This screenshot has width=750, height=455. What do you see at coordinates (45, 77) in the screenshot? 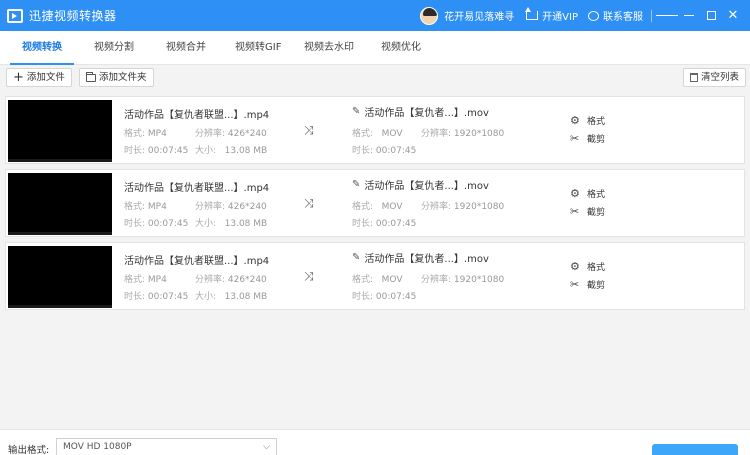
I see `add-file-label: 添加文件` at bounding box center [45, 77].